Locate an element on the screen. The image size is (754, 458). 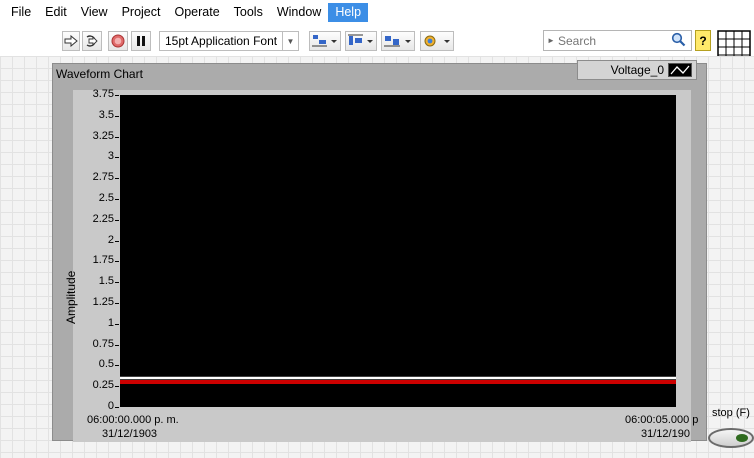
y-tick-label: 3.25 is located at coordinates (103, 135).